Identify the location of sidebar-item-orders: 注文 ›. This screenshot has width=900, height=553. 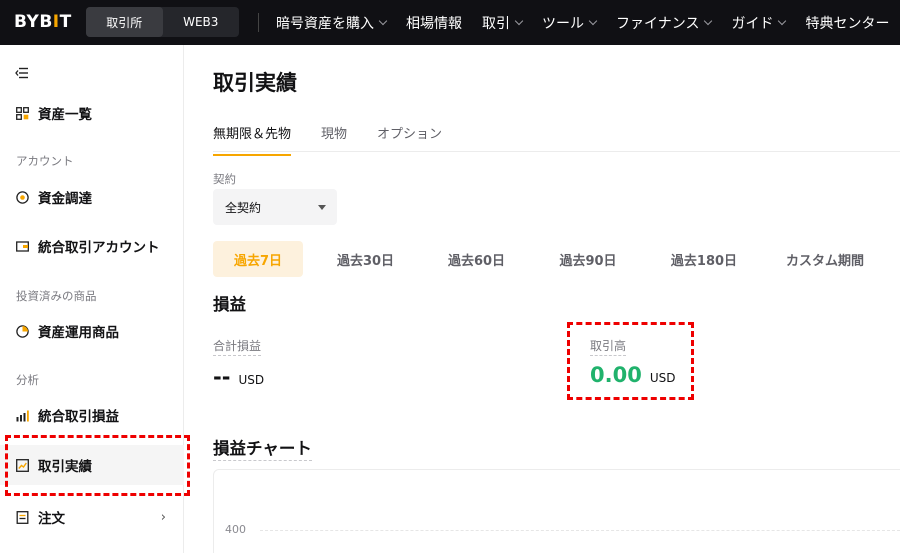
(92, 517).